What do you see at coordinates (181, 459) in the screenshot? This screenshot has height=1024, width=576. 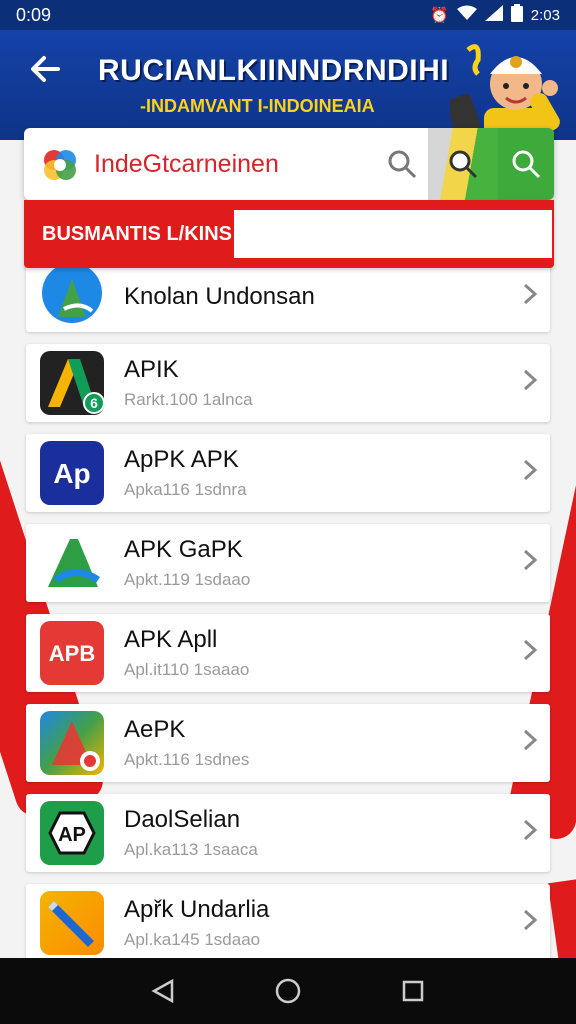 I see `app-name: ApPK APK` at bounding box center [181, 459].